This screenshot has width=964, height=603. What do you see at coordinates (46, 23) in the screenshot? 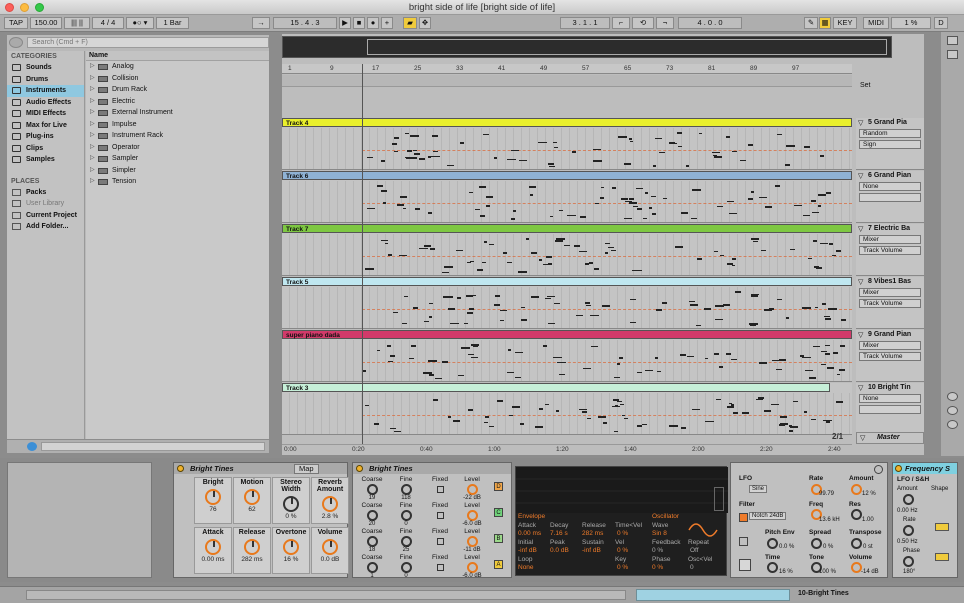
I see `tempo-field: 150.00` at bounding box center [46, 23].